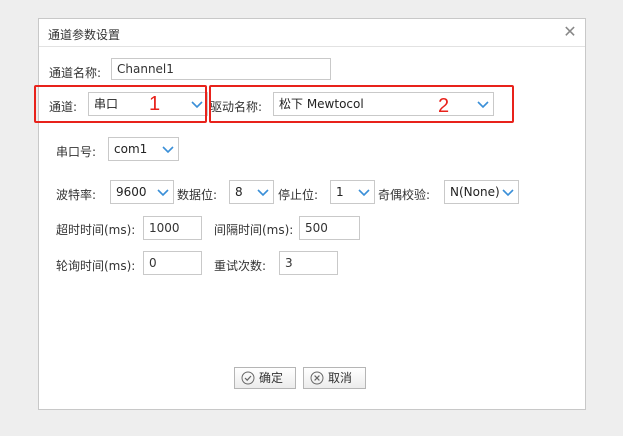 This screenshot has height=436, width=623. What do you see at coordinates (352, 192) in the screenshot?
I see `stop-bits-select: 1` at bounding box center [352, 192].